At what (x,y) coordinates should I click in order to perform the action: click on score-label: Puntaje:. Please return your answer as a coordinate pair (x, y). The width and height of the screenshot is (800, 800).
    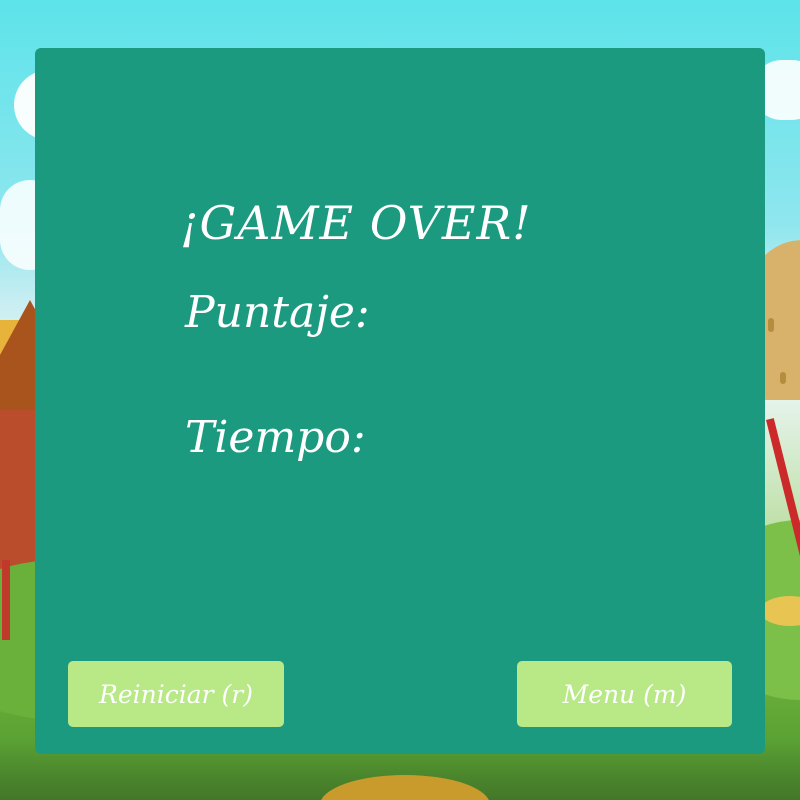
    Looking at the image, I should click on (277, 312).